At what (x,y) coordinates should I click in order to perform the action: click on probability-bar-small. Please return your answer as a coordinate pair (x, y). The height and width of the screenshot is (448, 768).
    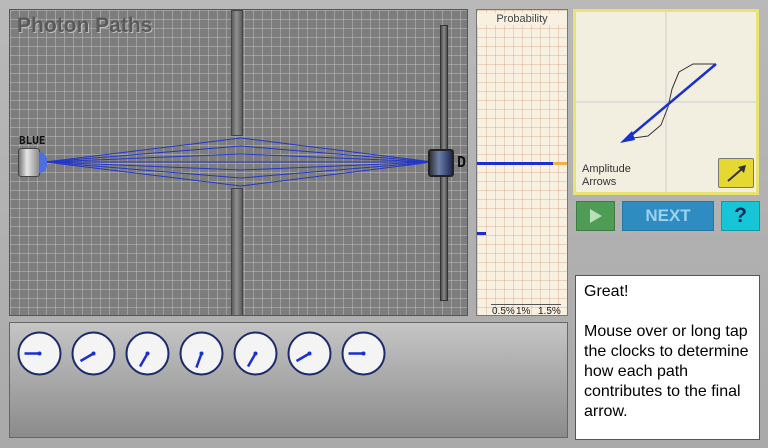
    Looking at the image, I should click on (481, 233).